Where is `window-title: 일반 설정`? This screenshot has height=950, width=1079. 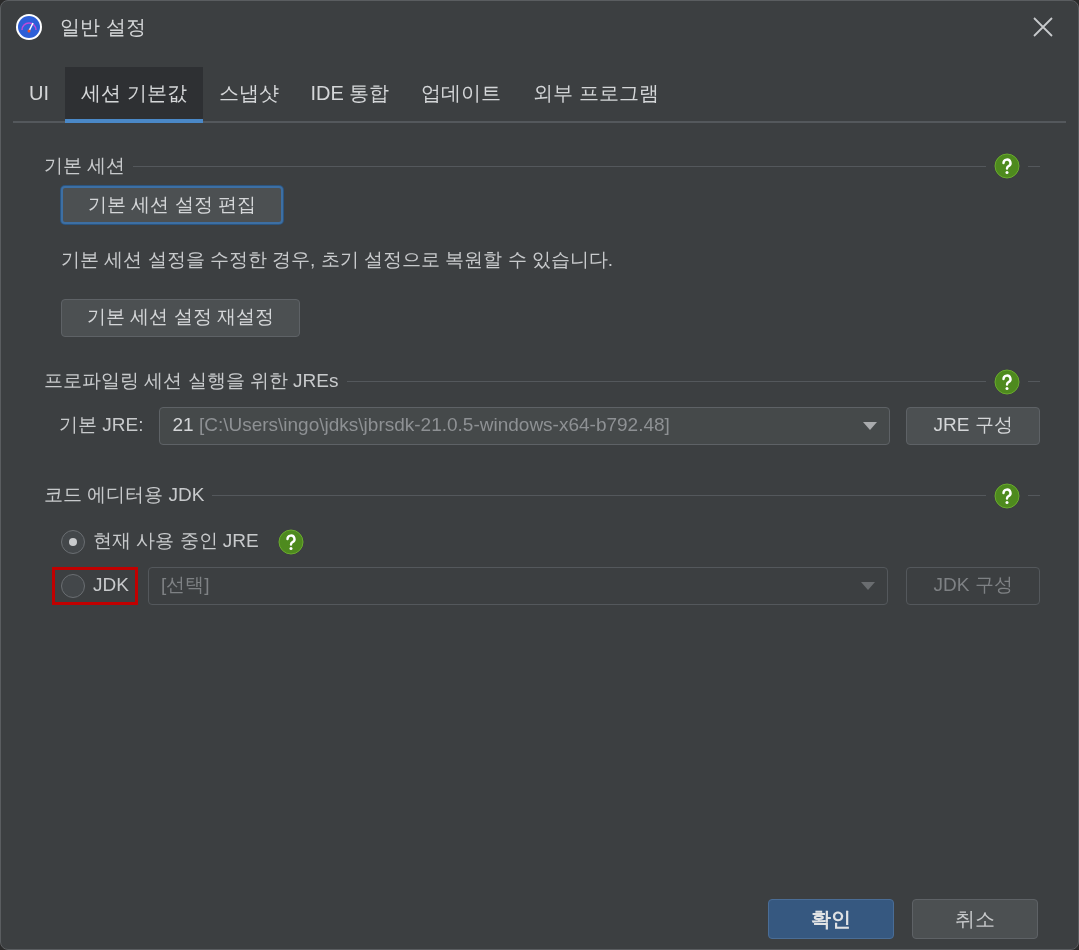 window-title: 일반 설정 is located at coordinates (103, 27).